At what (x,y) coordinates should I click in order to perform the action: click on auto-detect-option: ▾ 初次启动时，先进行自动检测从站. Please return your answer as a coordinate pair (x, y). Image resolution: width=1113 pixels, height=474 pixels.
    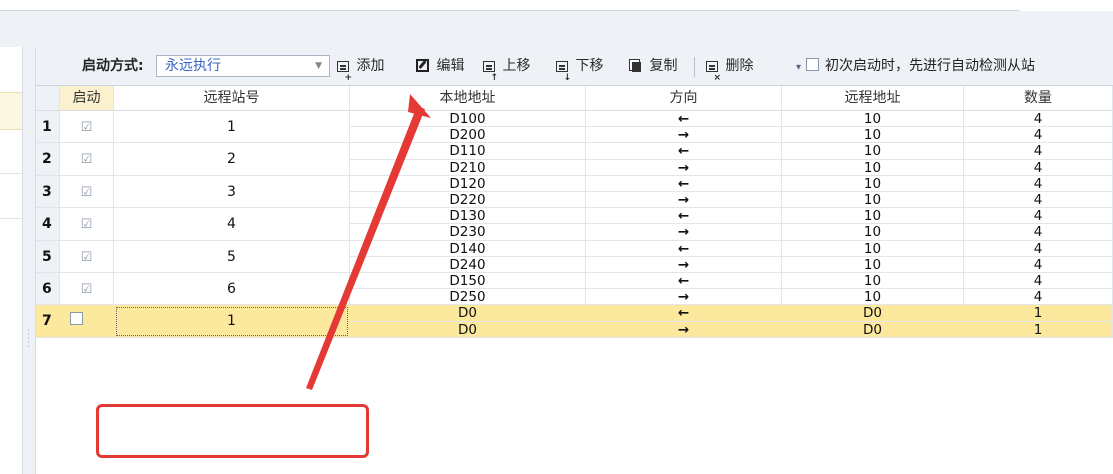
    Looking at the image, I should click on (915, 66).